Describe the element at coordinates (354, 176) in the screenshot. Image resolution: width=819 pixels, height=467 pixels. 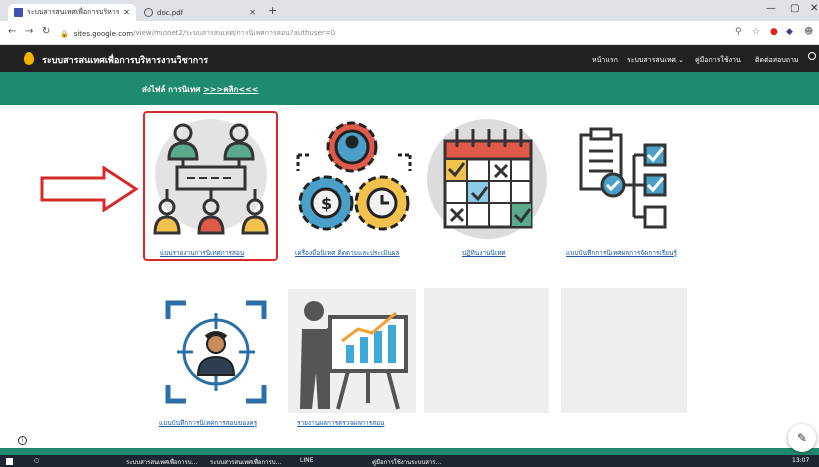
I see `gears-person-icon: $` at that location.